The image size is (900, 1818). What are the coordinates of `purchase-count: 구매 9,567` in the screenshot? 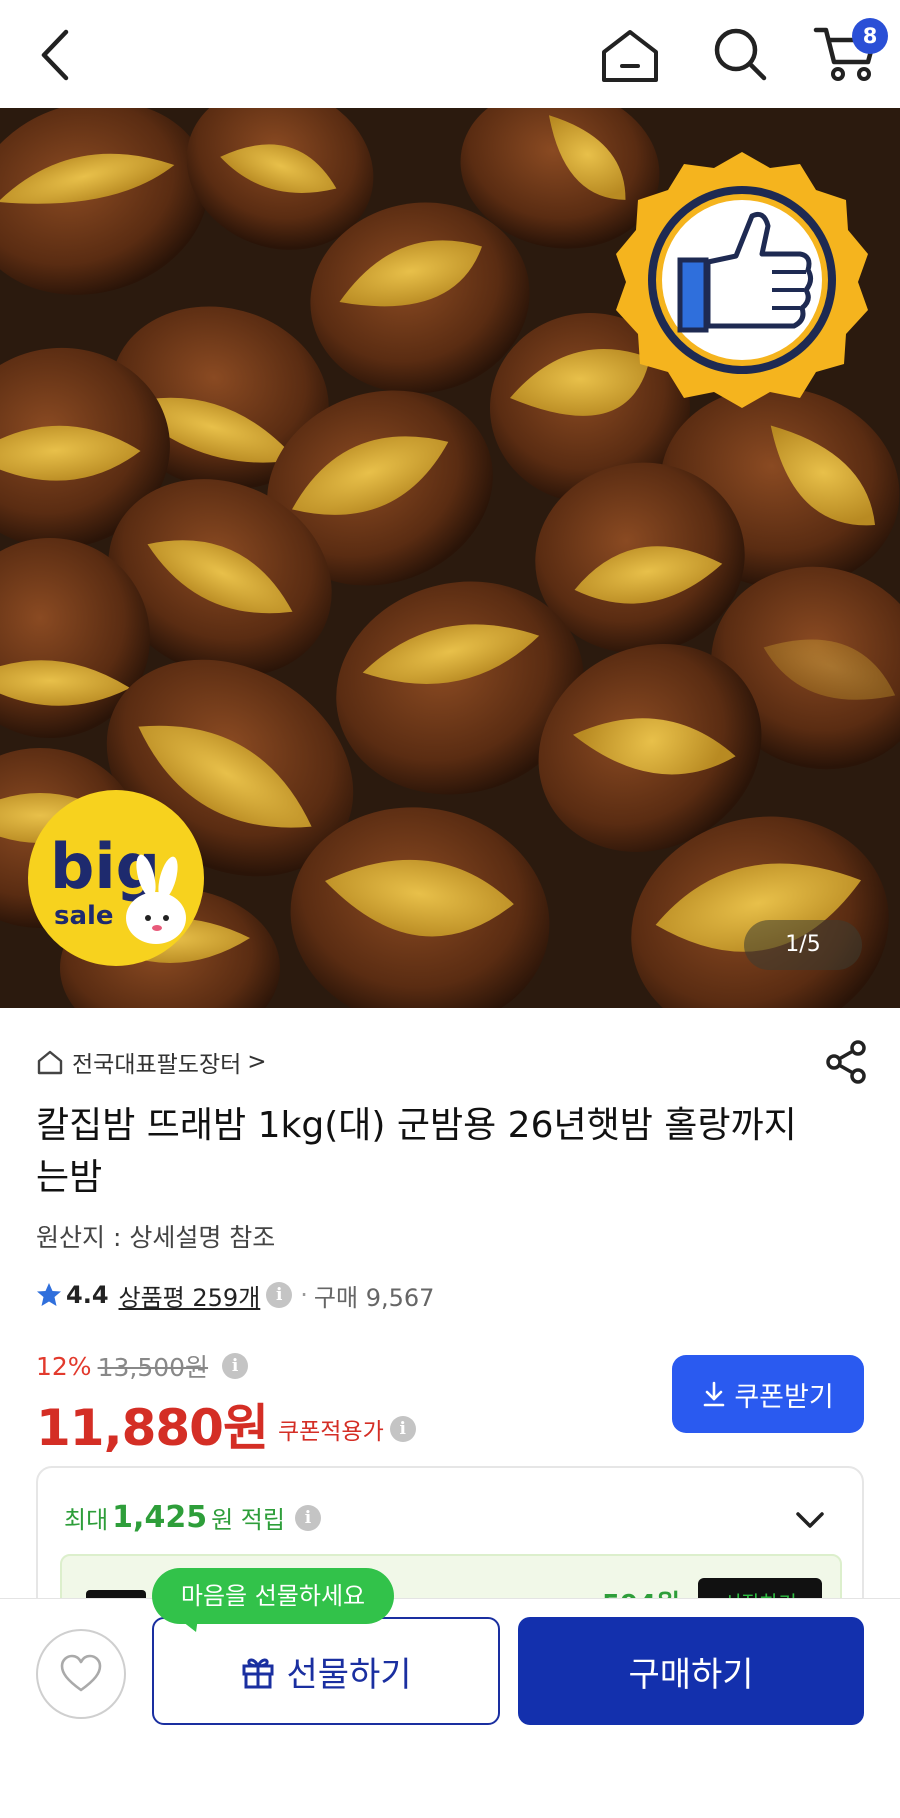 It's located at (374, 1297).